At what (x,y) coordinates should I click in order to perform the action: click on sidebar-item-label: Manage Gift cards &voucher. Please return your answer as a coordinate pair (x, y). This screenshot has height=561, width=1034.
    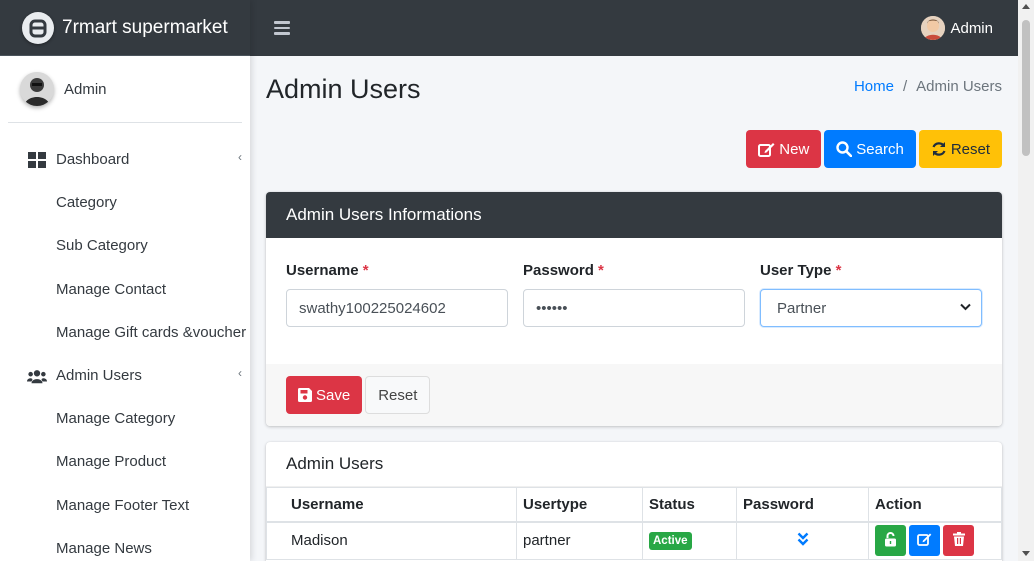
    Looking at the image, I should click on (151, 332).